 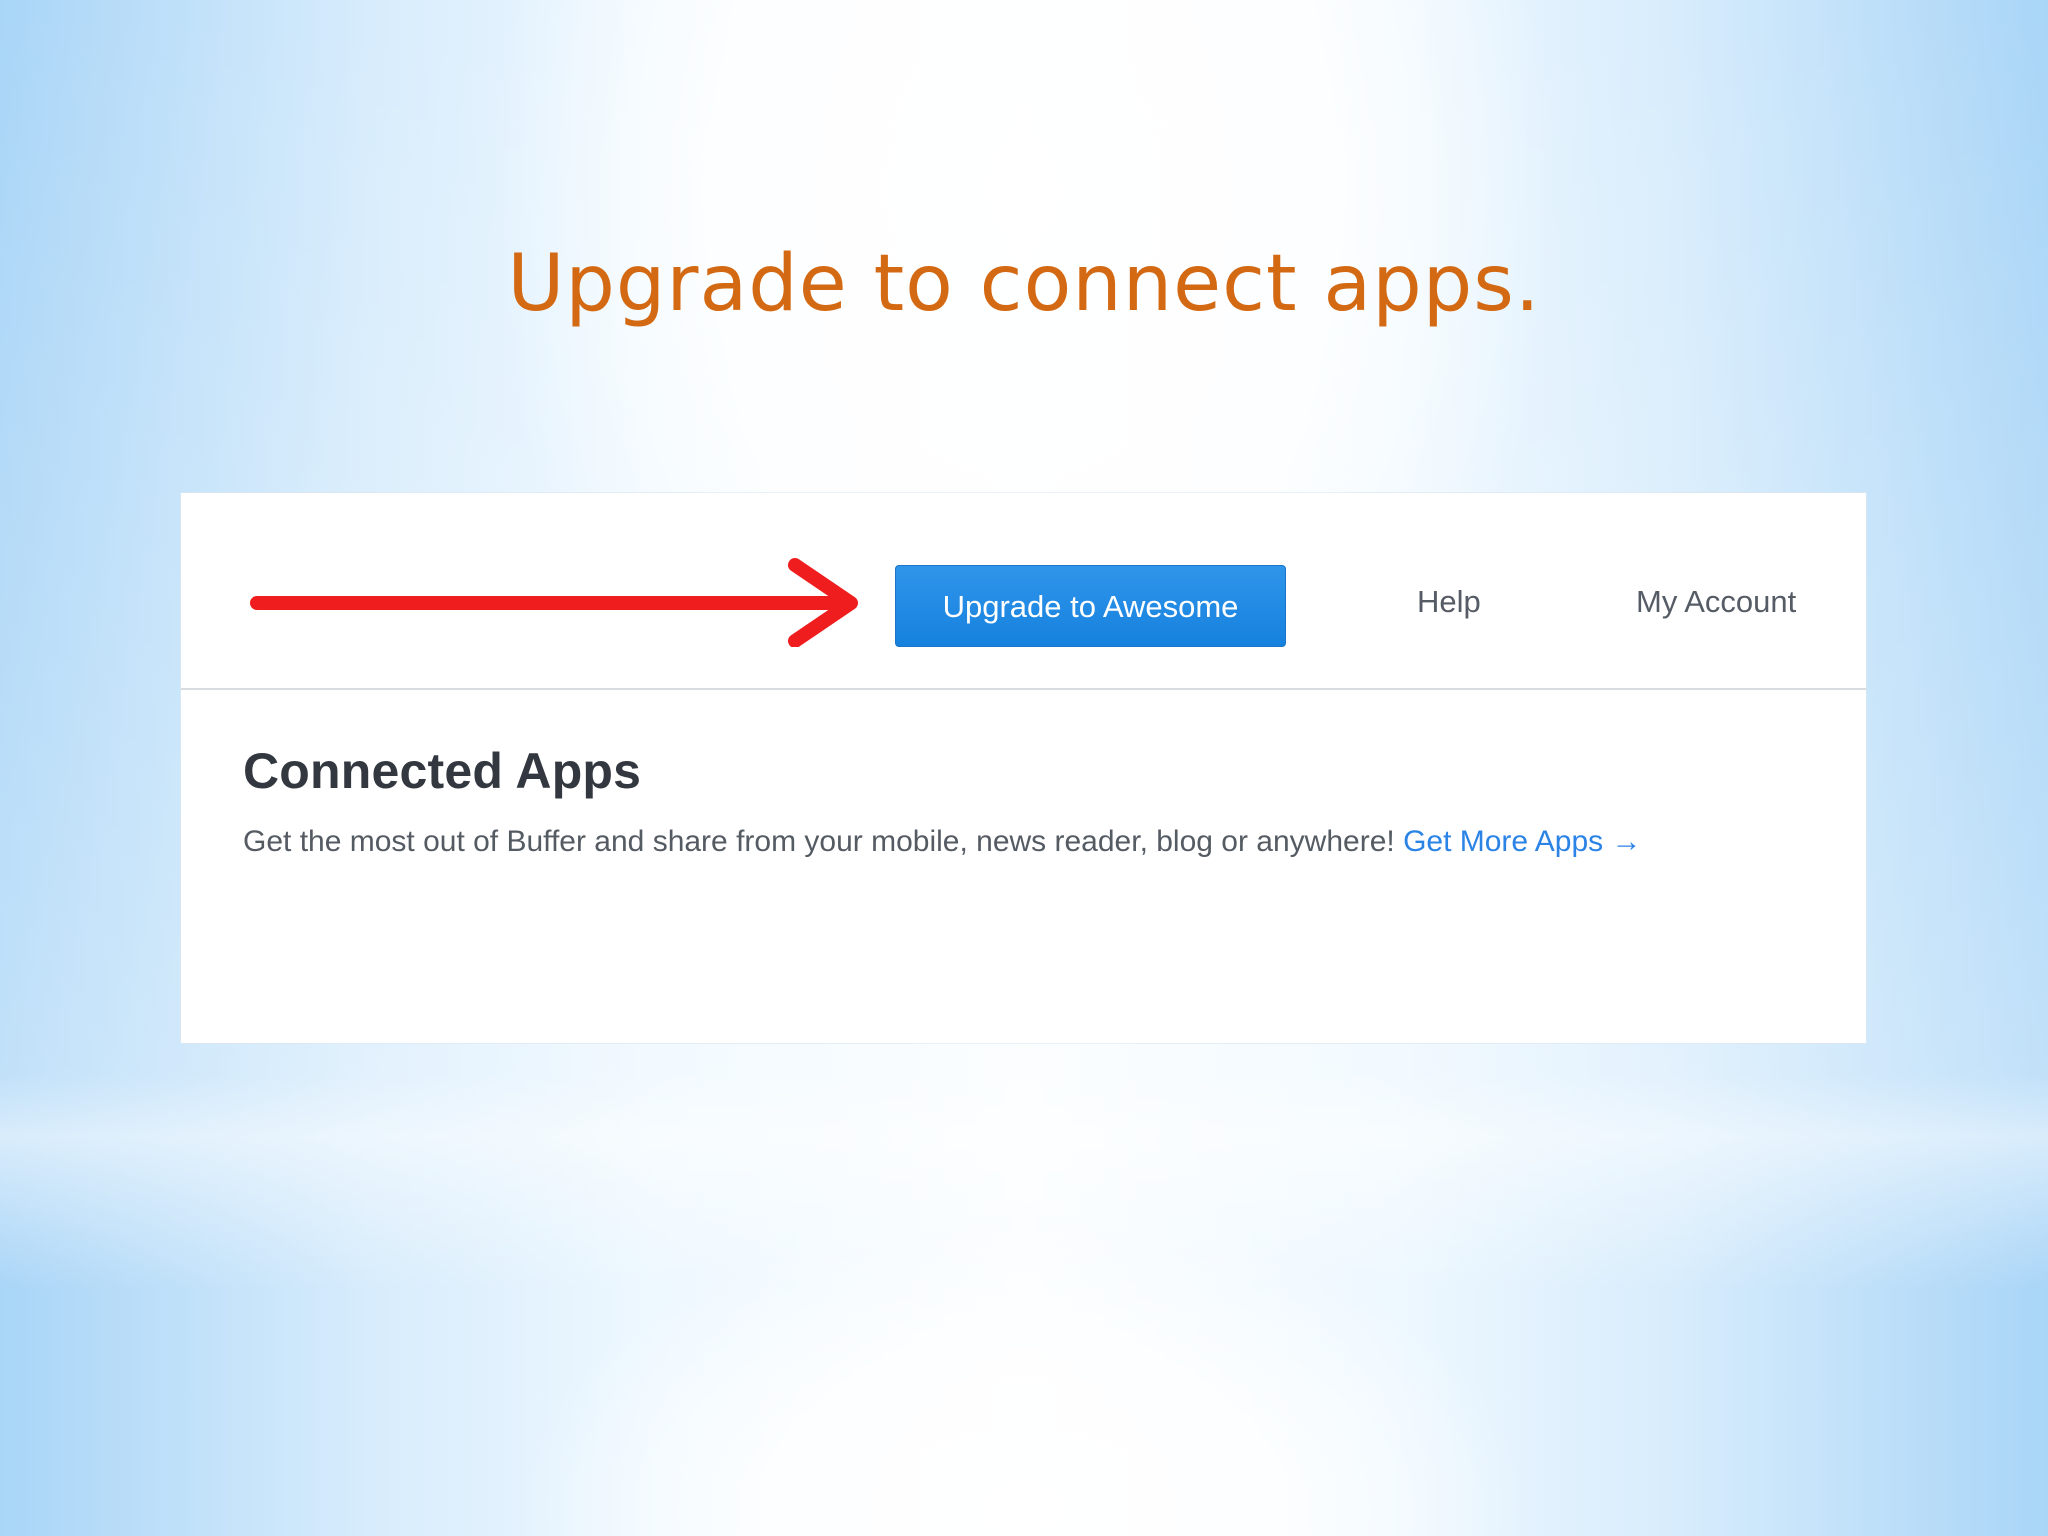 I want to click on connected-apps-heading: Connected Apps, so click(x=442, y=771).